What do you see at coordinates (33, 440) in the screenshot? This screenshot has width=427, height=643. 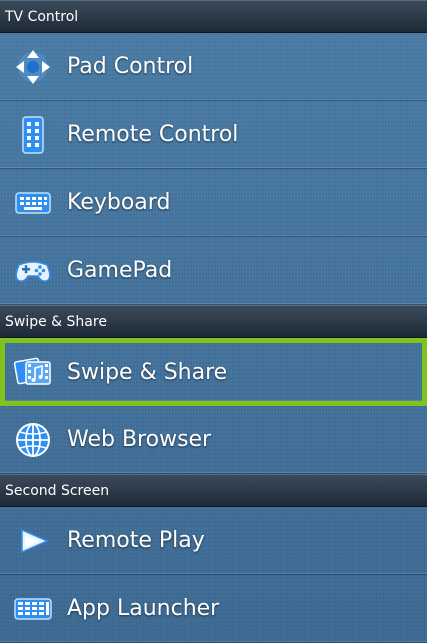 I see `globe-icon` at bounding box center [33, 440].